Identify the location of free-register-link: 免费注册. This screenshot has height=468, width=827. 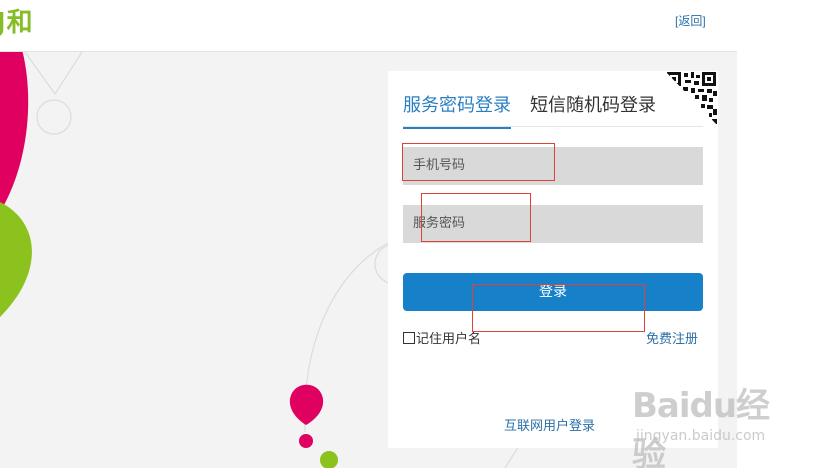
(672, 337).